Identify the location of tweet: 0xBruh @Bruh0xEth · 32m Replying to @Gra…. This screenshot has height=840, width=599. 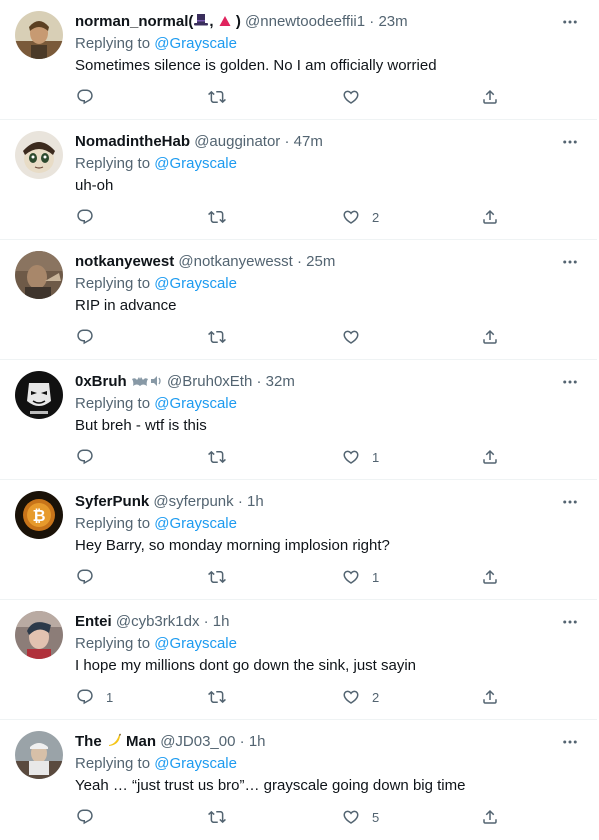
(298, 420).